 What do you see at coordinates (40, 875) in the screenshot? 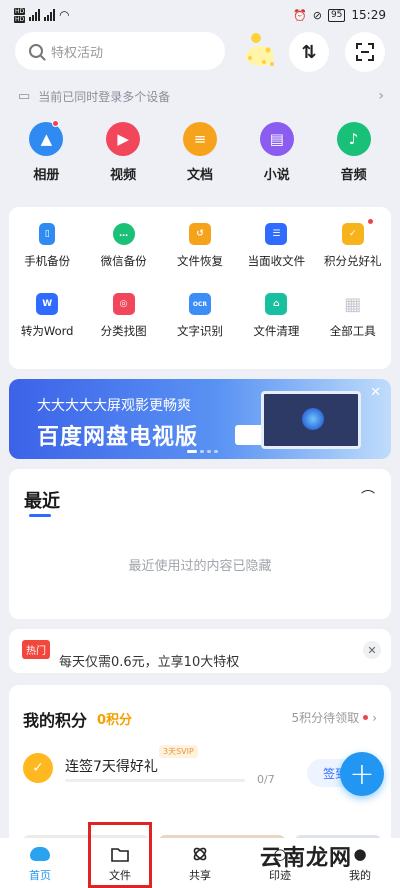
I see `tab-label: 首页` at bounding box center [40, 875].